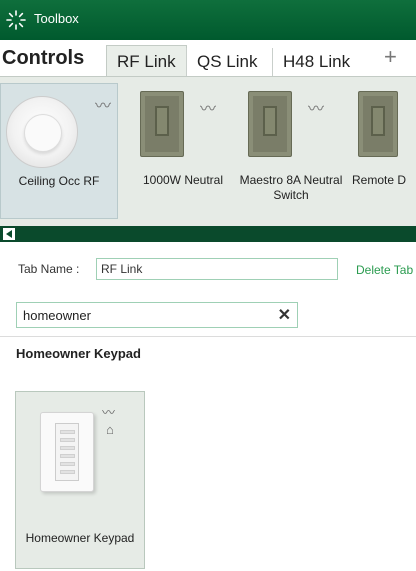 This screenshot has width=416, height=571. I want to click on clear-search-icon: ✕, so click(284, 315).